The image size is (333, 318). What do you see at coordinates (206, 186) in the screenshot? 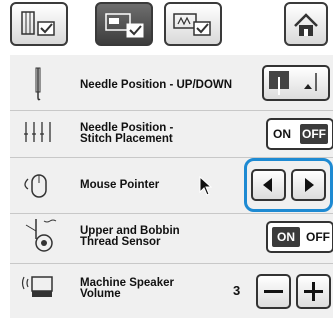
I see `cursor-icon` at bounding box center [206, 186].